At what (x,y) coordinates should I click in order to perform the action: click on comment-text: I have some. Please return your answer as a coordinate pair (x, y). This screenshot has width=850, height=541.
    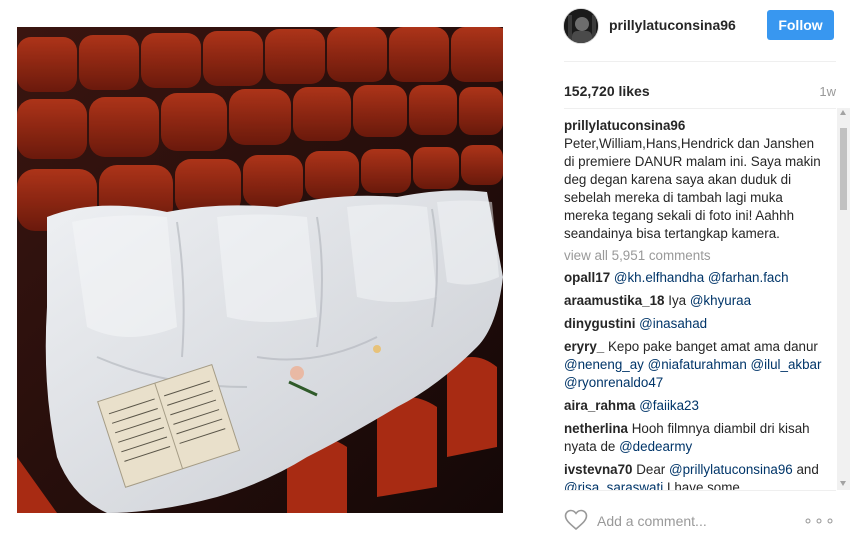
    Looking at the image, I should click on (701, 485).